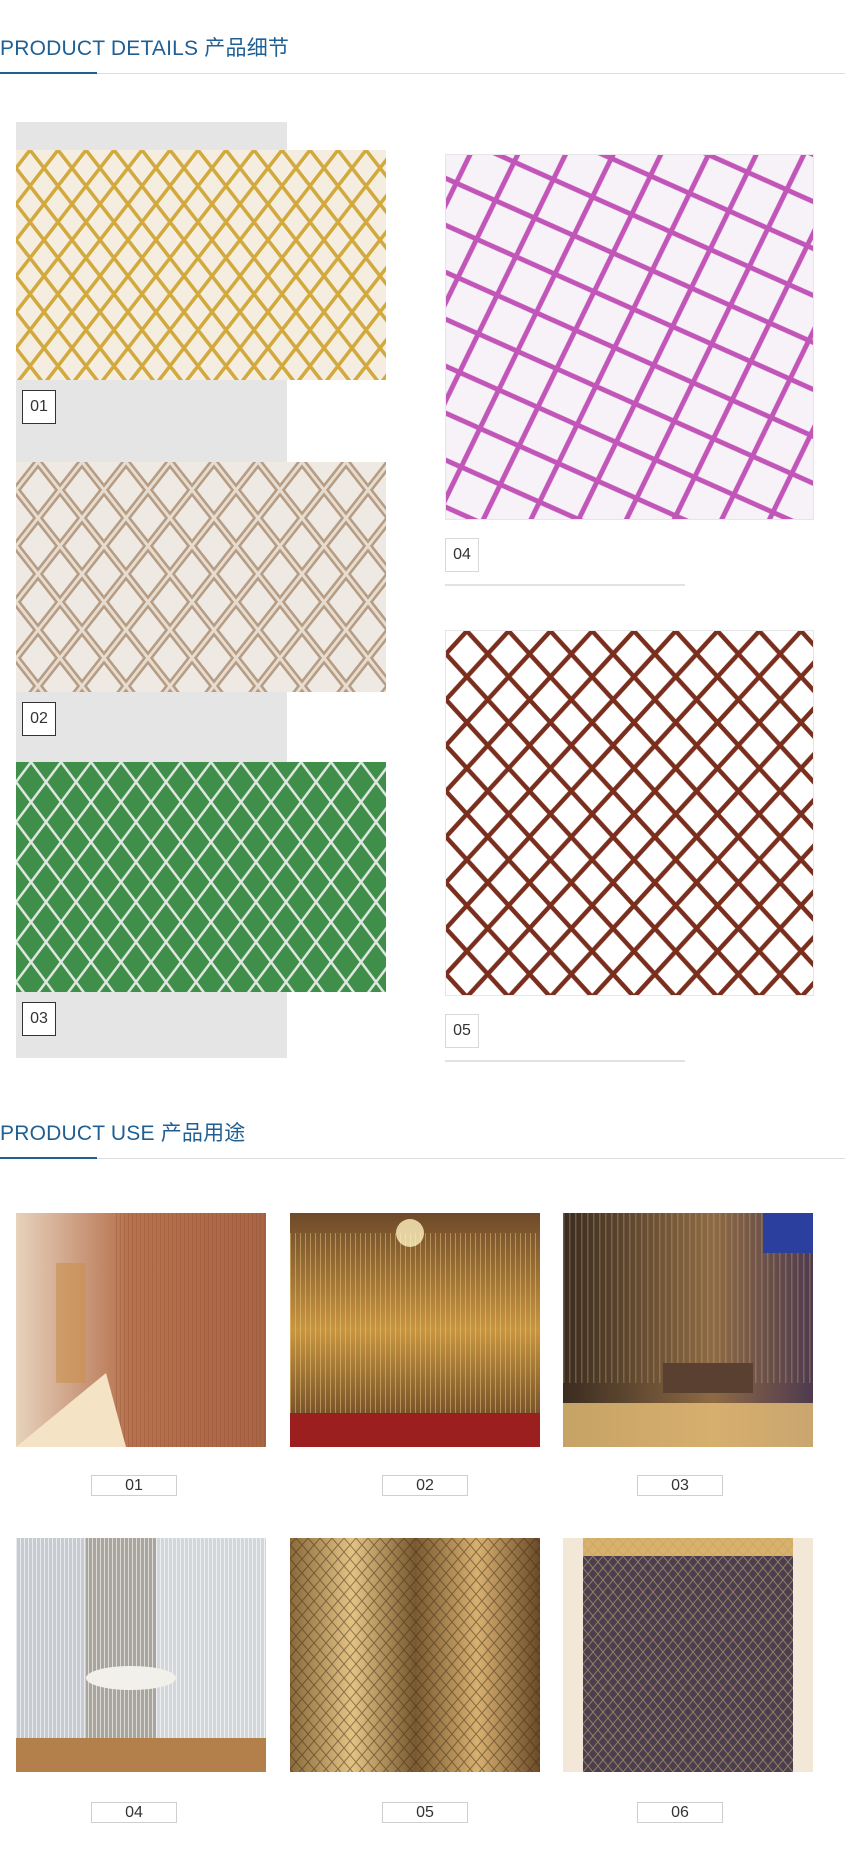  Describe the element at coordinates (145, 48) in the screenshot. I see `details-section-title: PRODUCT DETAILS 产品细节` at that location.